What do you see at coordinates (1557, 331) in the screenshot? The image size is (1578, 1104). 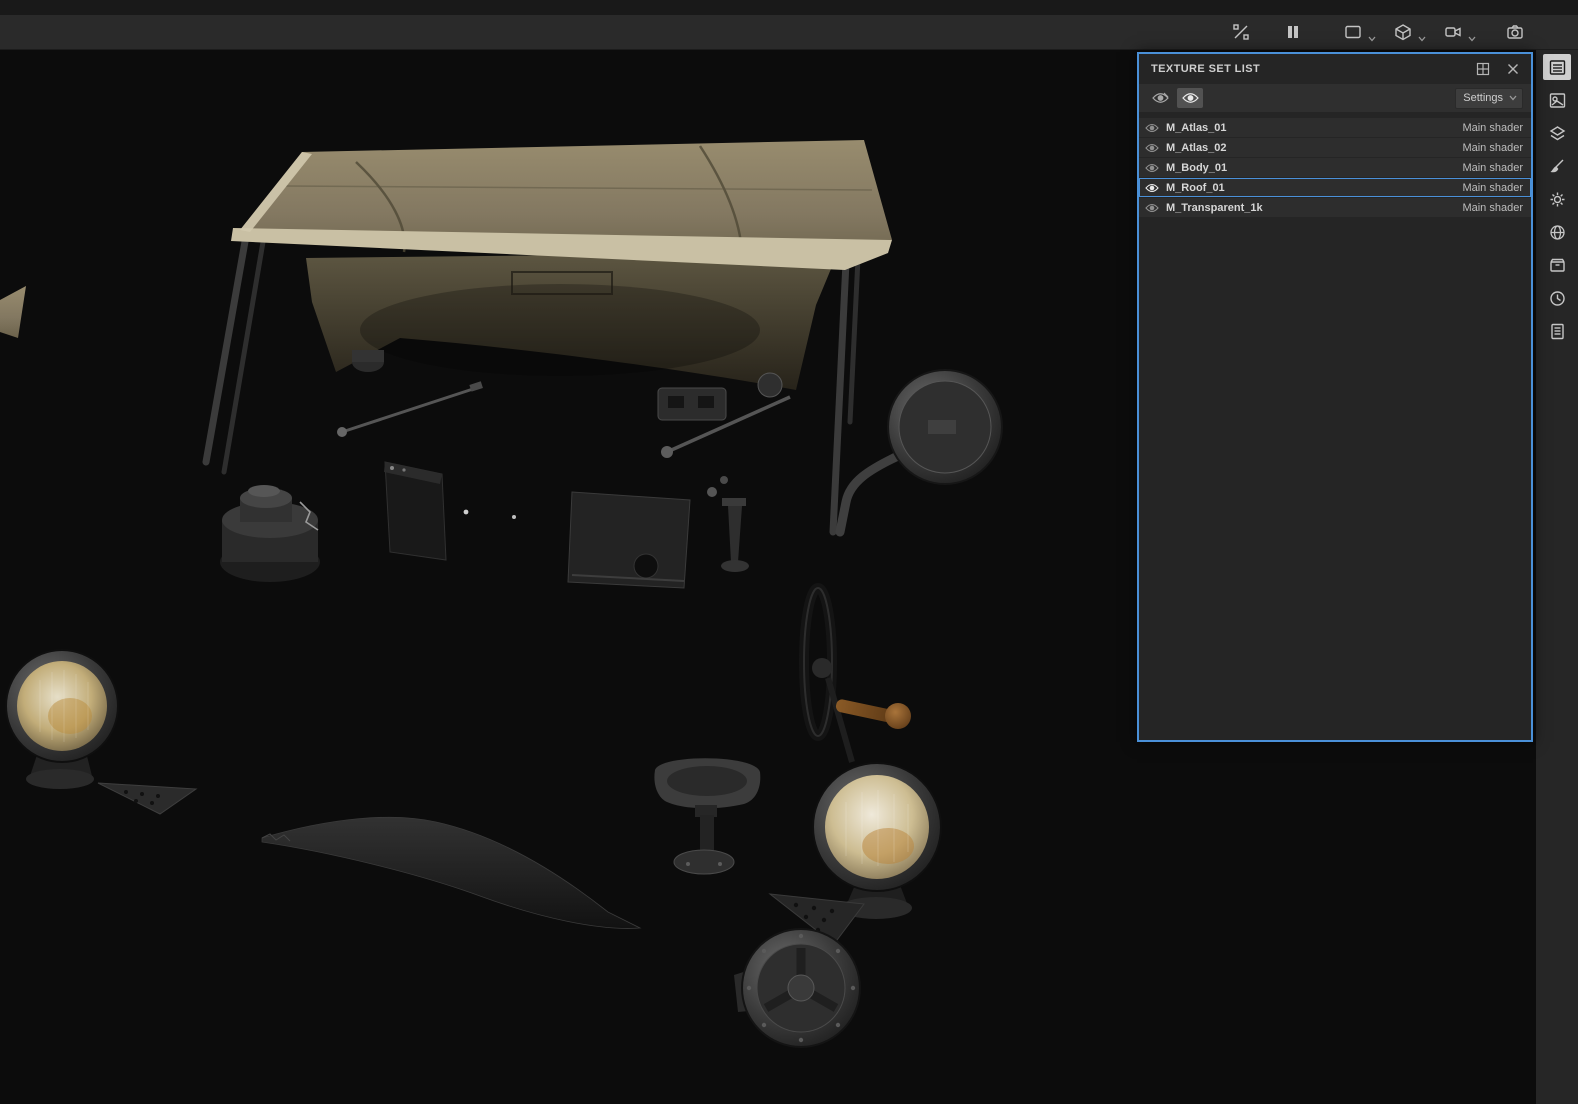 I see `log-panel-icon` at bounding box center [1557, 331].